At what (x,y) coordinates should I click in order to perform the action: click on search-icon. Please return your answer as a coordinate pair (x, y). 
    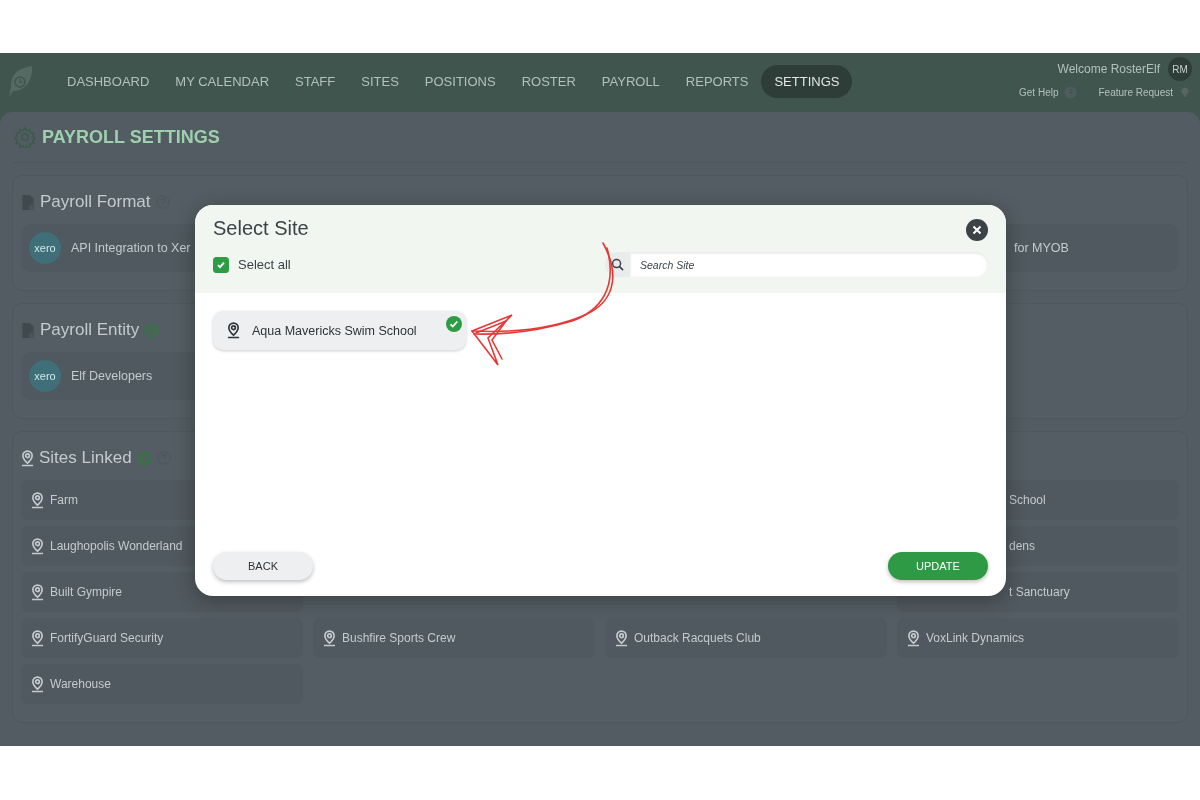
    Looking at the image, I should click on (617, 264).